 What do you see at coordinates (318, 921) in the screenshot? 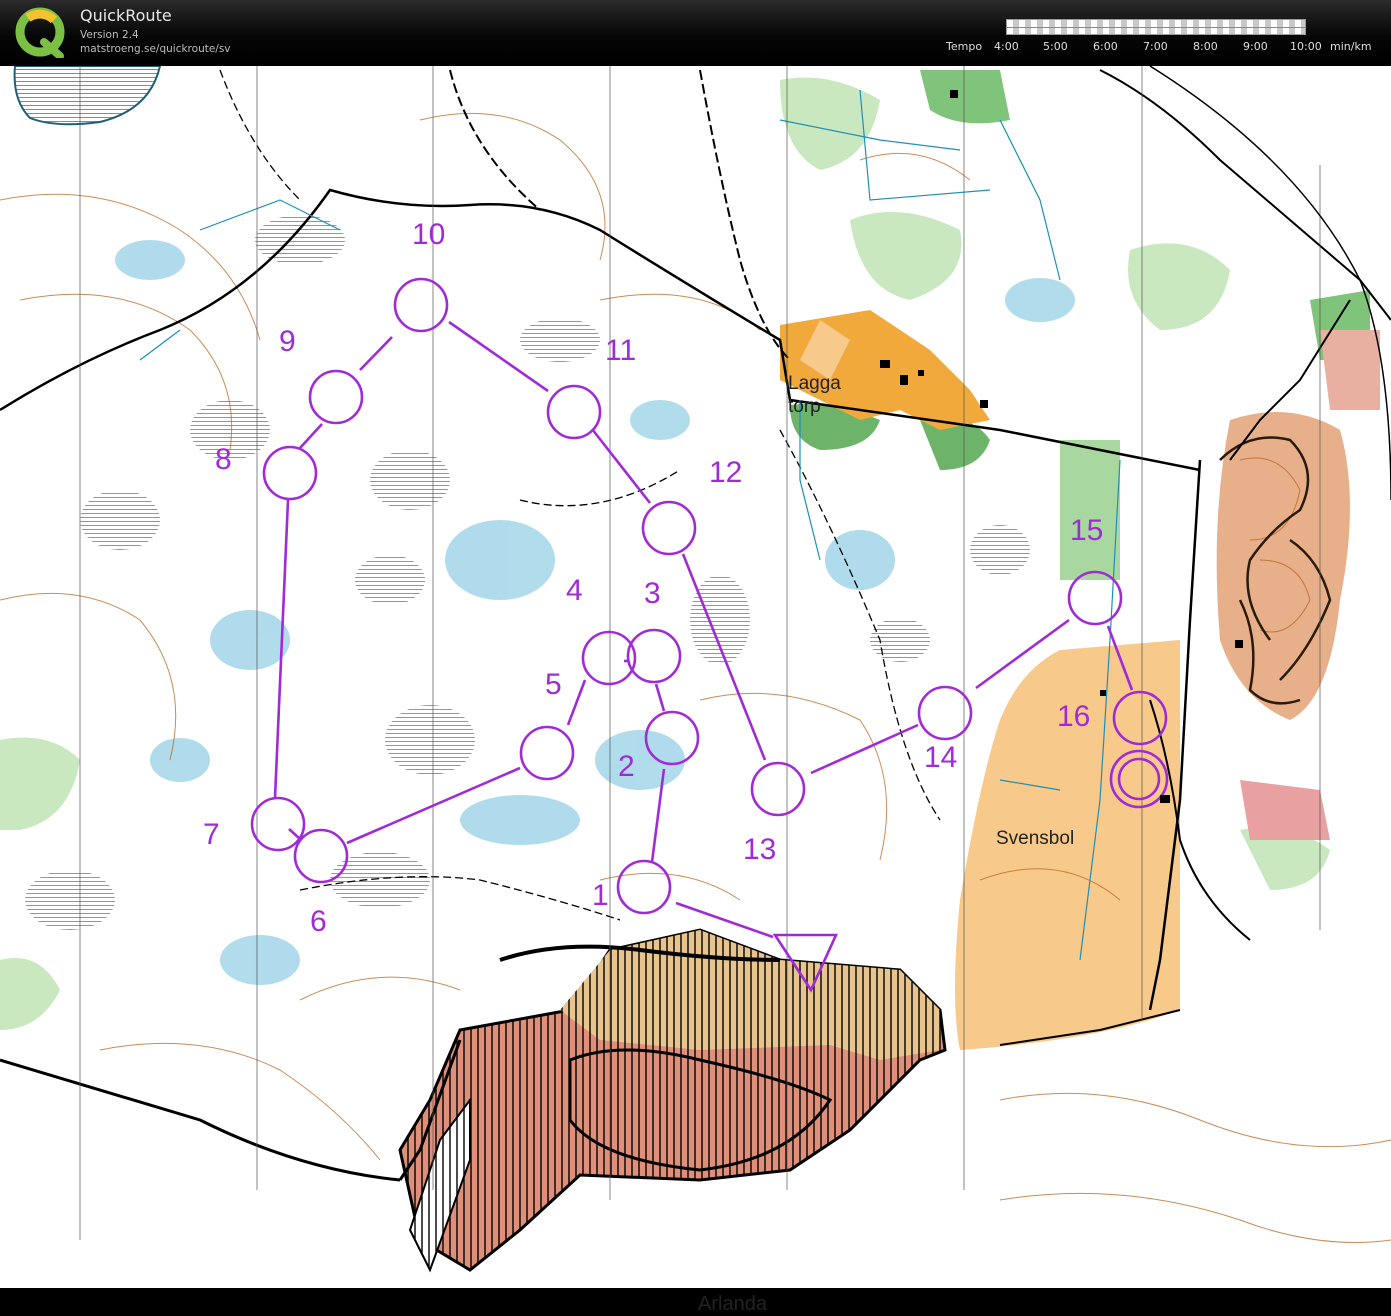
I see `control-number: 6` at bounding box center [318, 921].